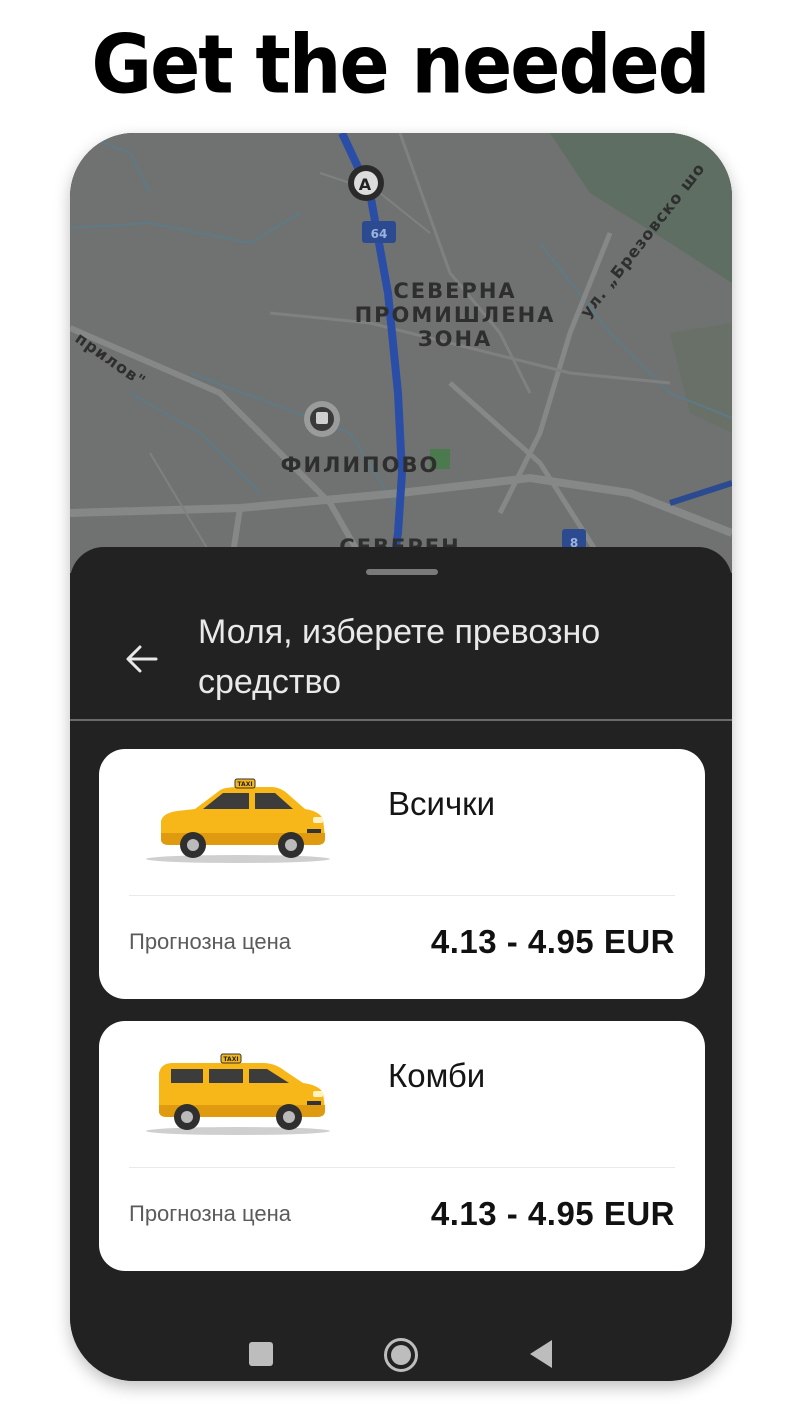 The height and width of the screenshot is (1422, 800). What do you see at coordinates (541, 1356) in the screenshot?
I see `back-triangle-icon` at bounding box center [541, 1356].